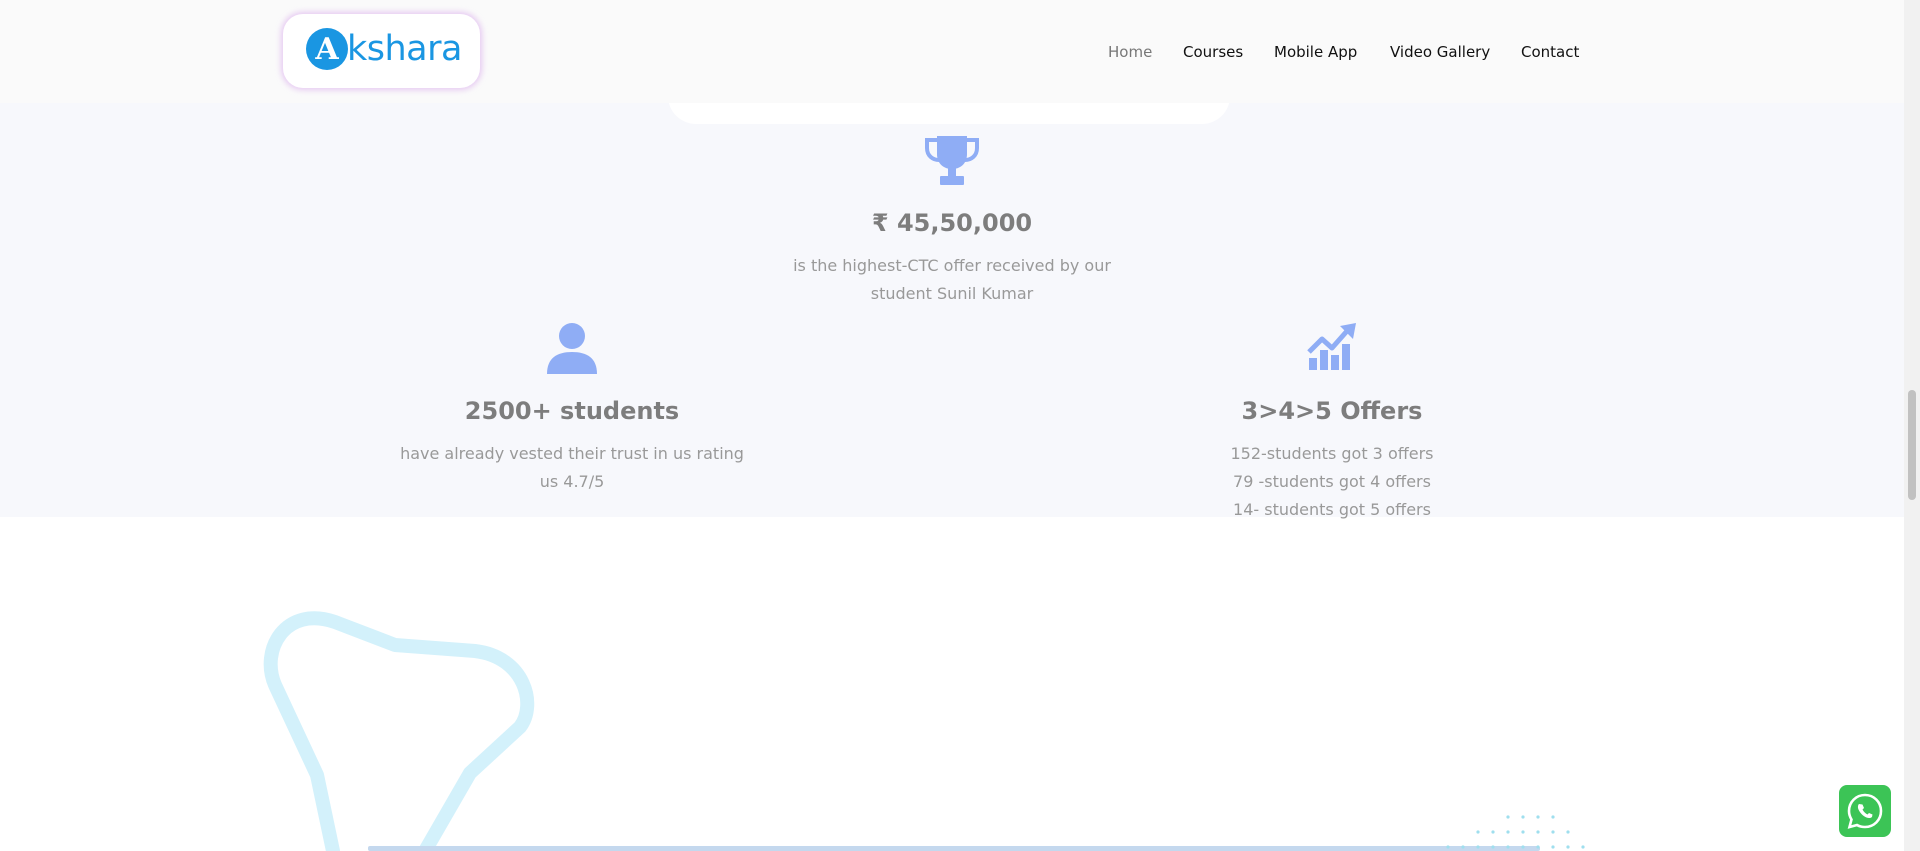 The height and width of the screenshot is (851, 1920). I want to click on whatsapp-chat-button, so click(1865, 811).